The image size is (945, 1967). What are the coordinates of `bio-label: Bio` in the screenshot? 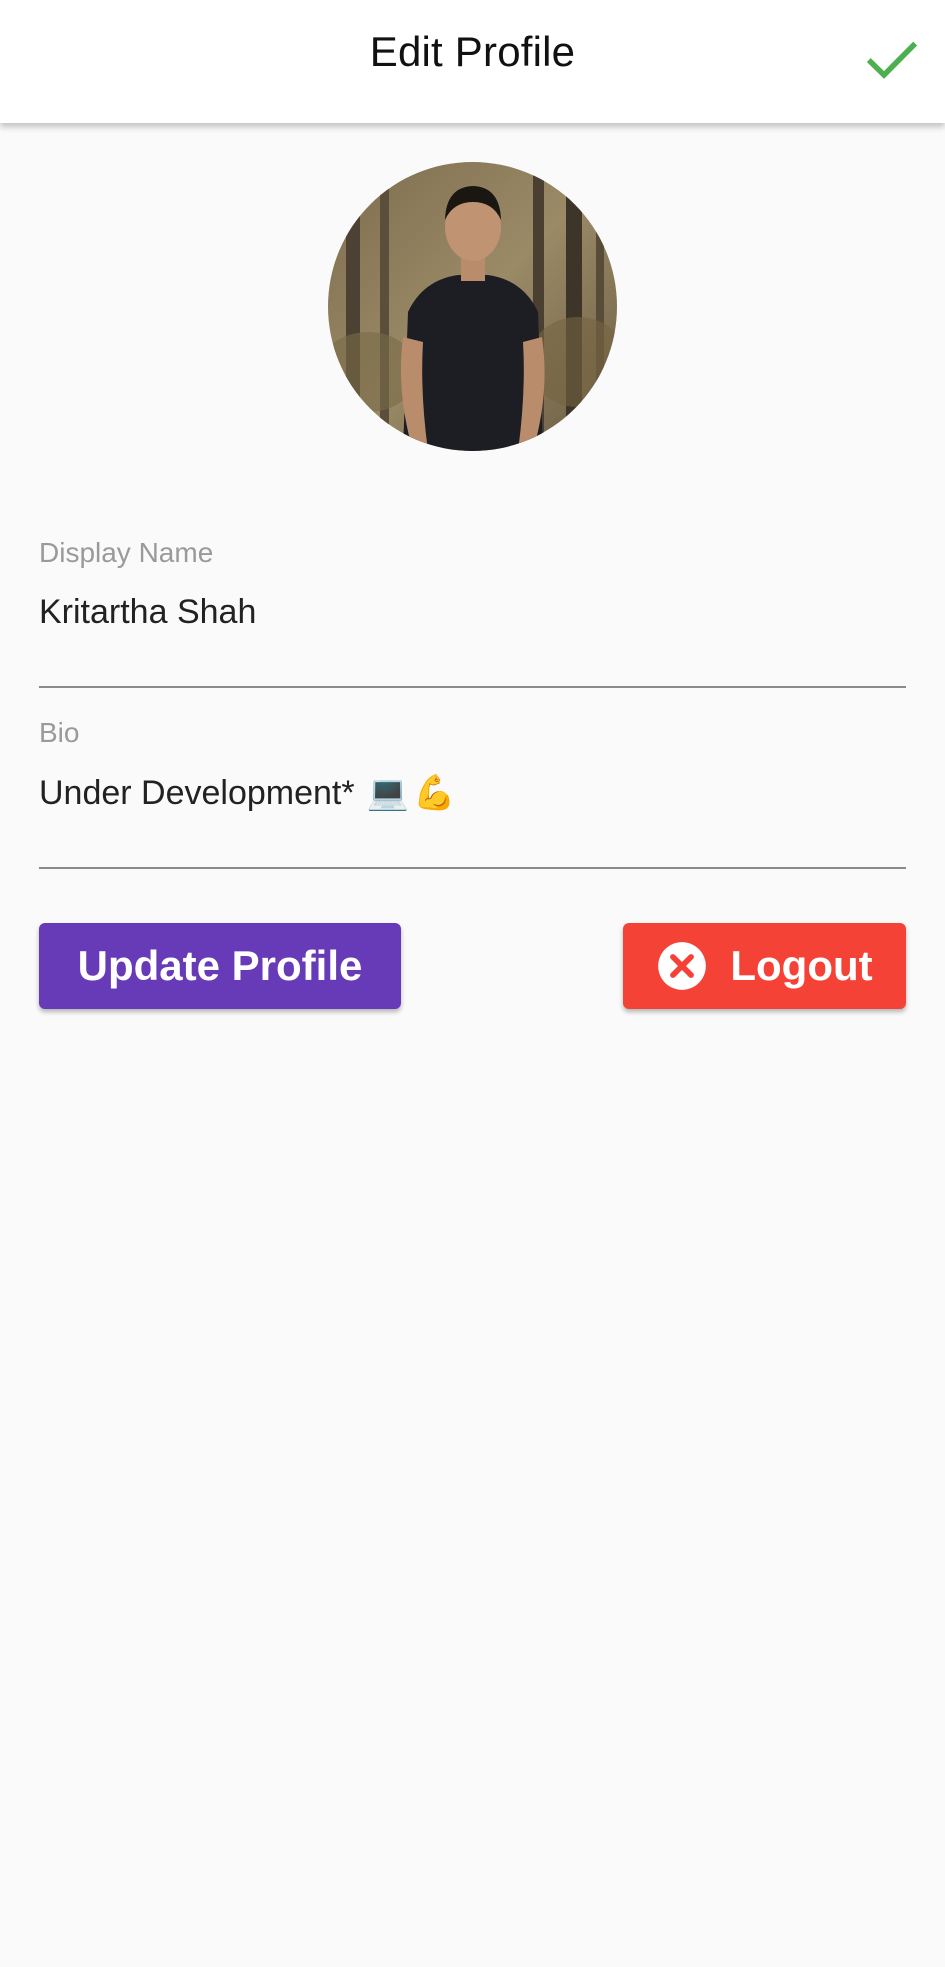 It's located at (59, 732).